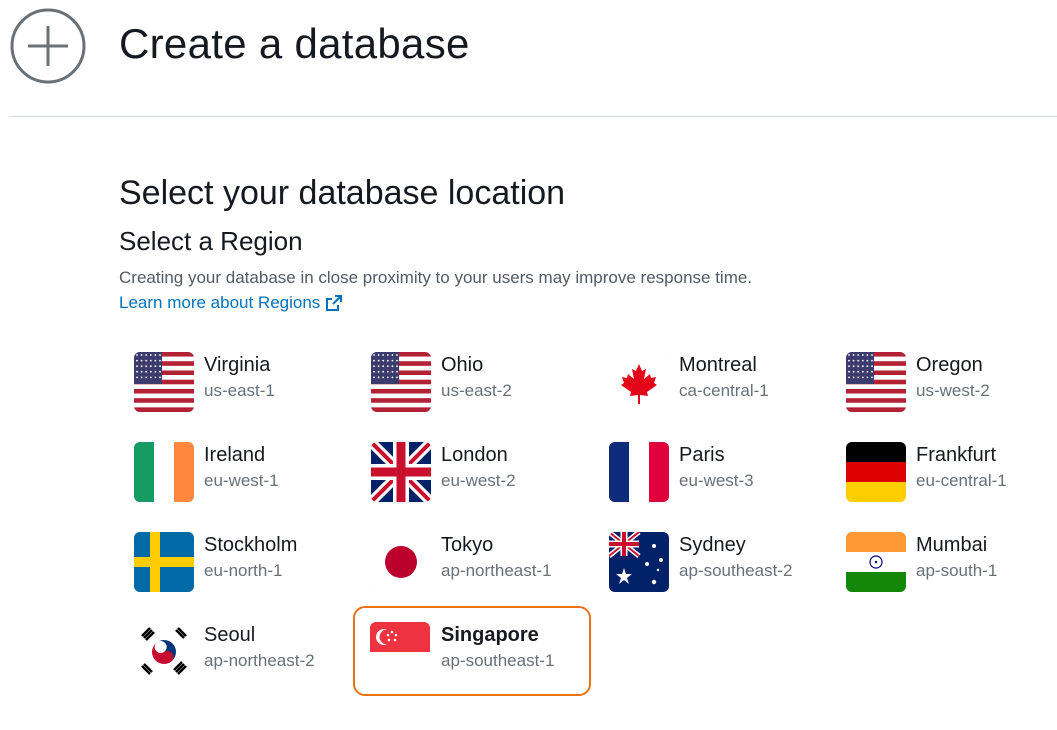 This screenshot has height=730, width=1057. Describe the element at coordinates (639, 382) in the screenshot. I see `canada-flag-icon` at that location.